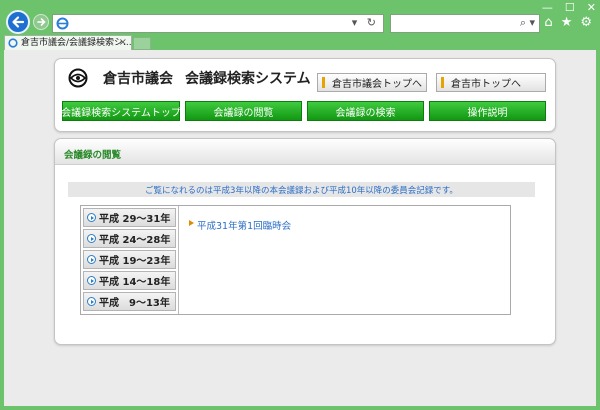  What do you see at coordinates (191, 223) in the screenshot?
I see `triangle-arrow-icon` at bounding box center [191, 223].